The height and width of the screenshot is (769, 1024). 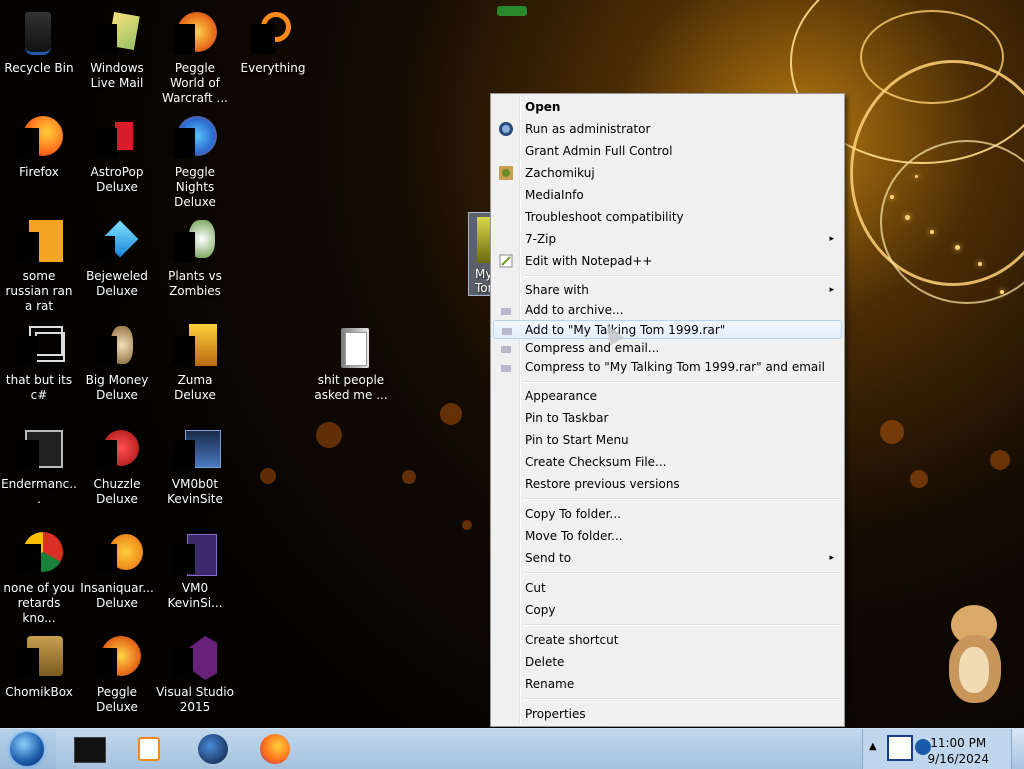 I want to click on desktop-icon-windows-live-mail: Windows Live Mail, so click(x=117, y=48).